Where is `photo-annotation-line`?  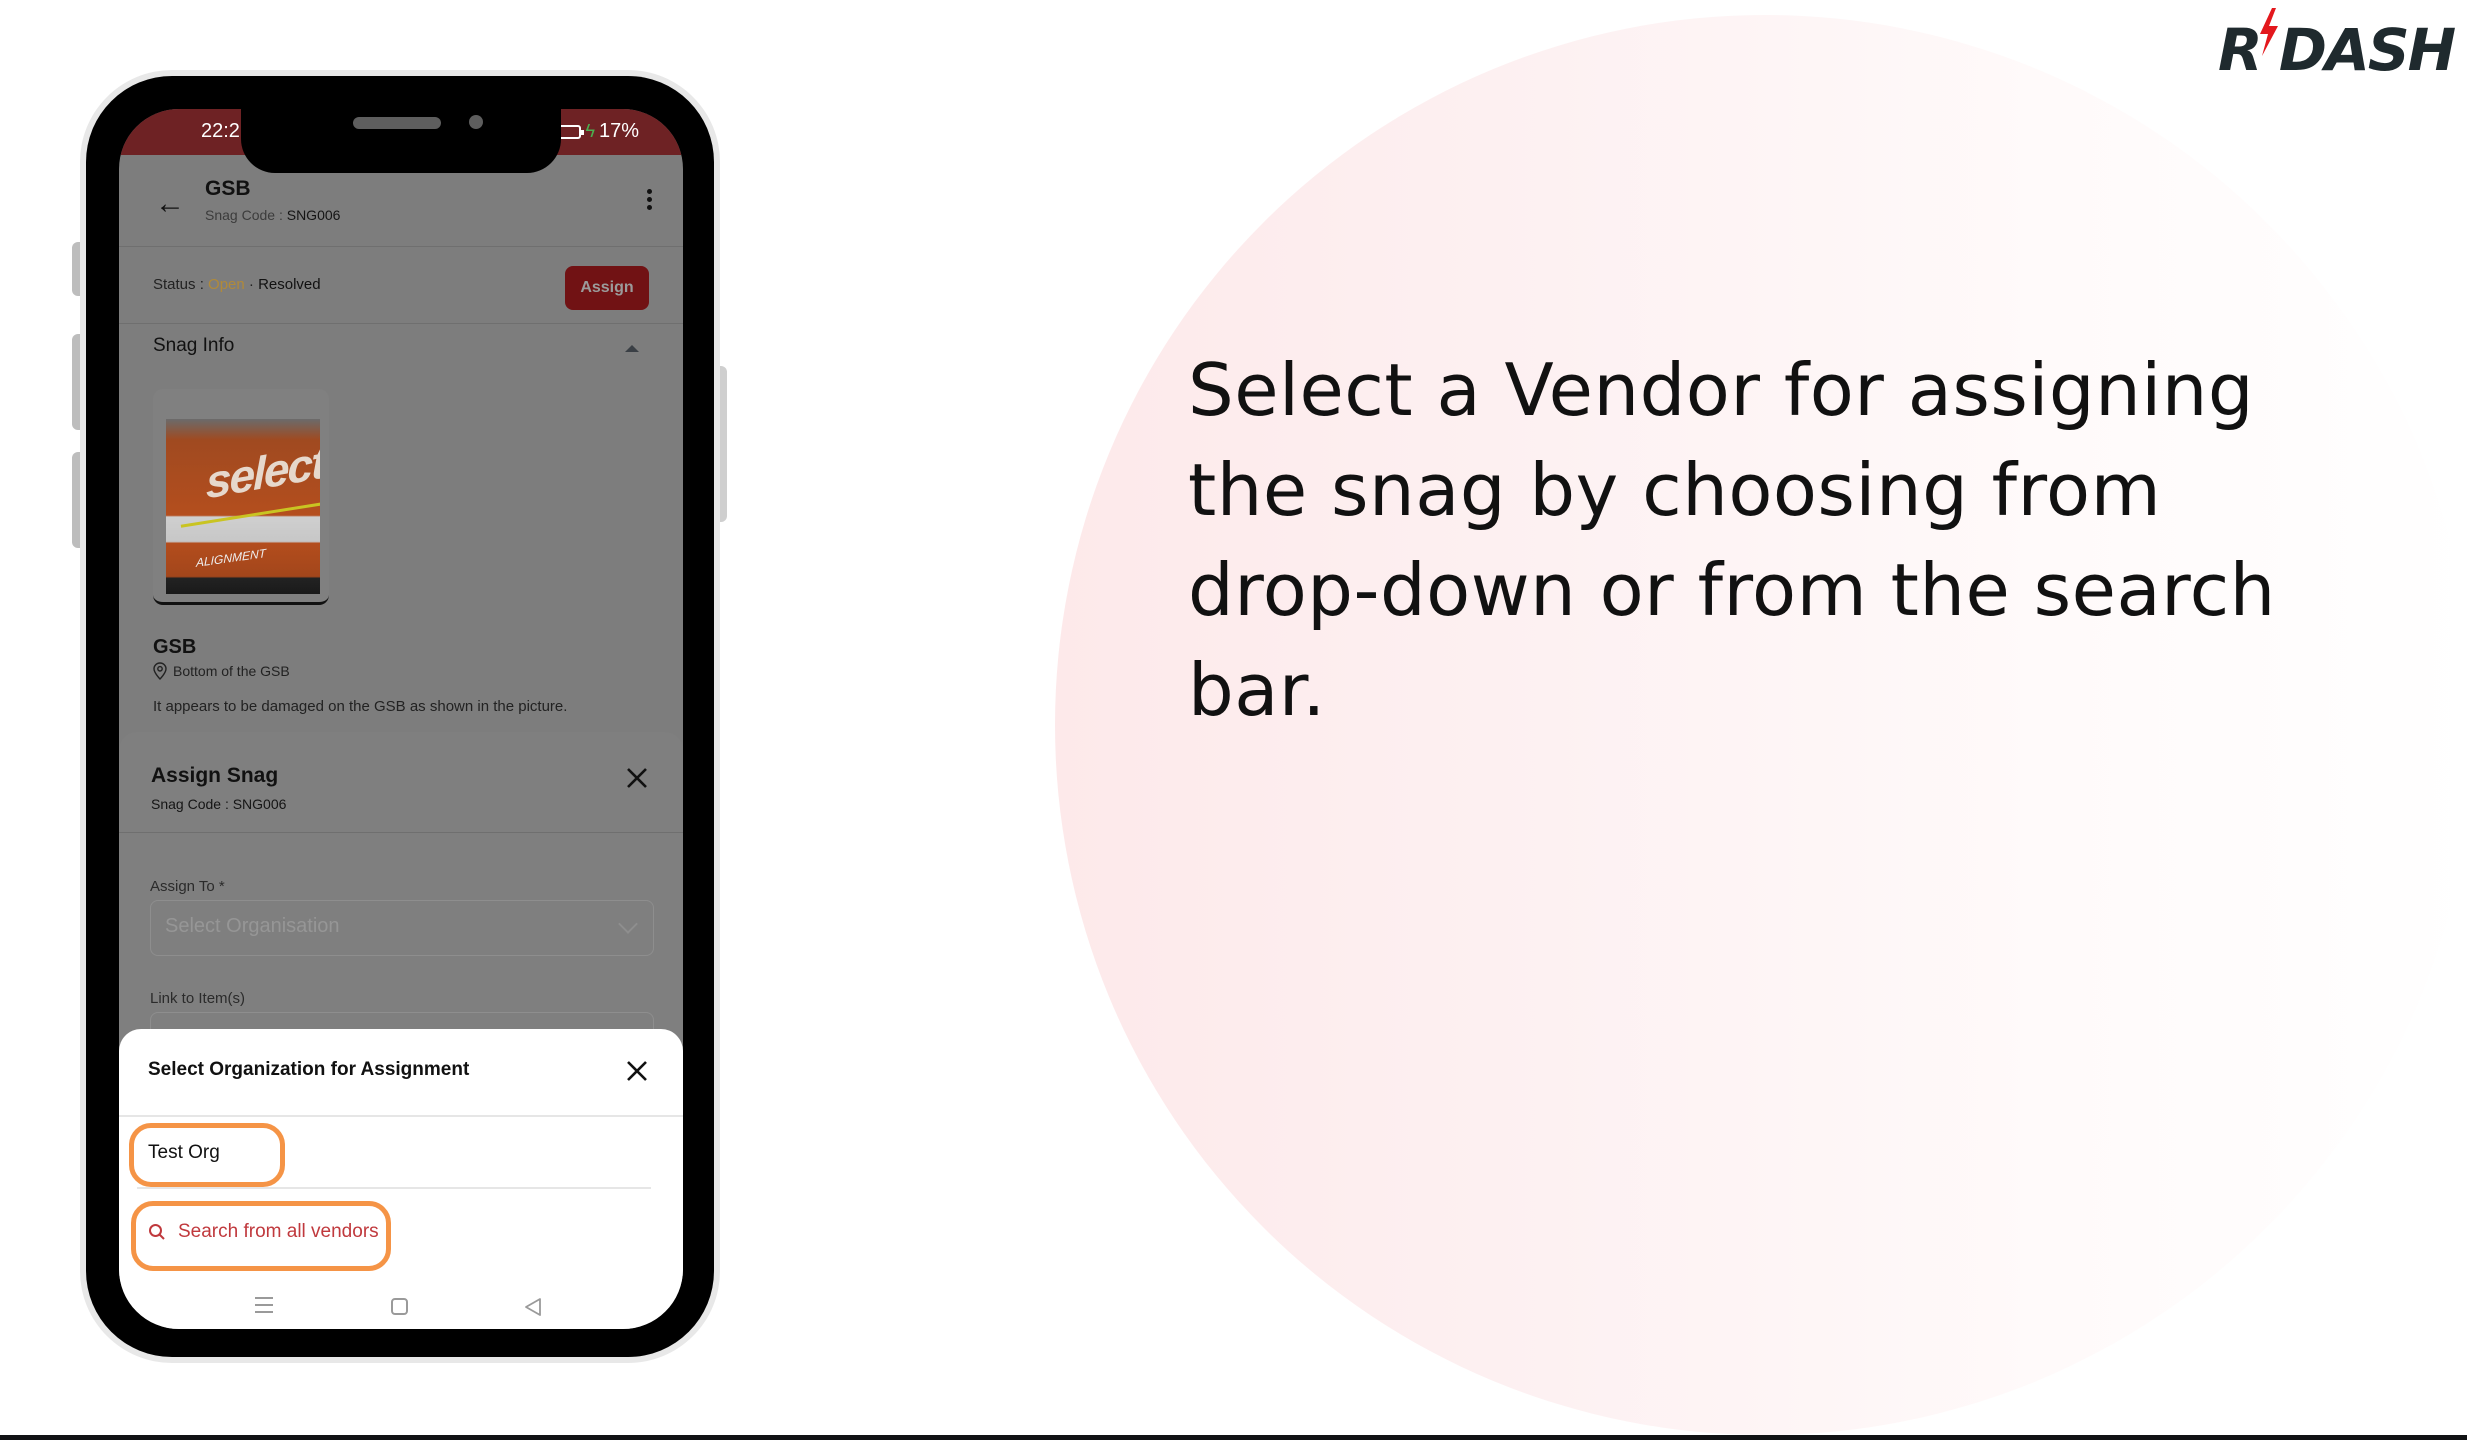 photo-annotation-line is located at coordinates (250, 514).